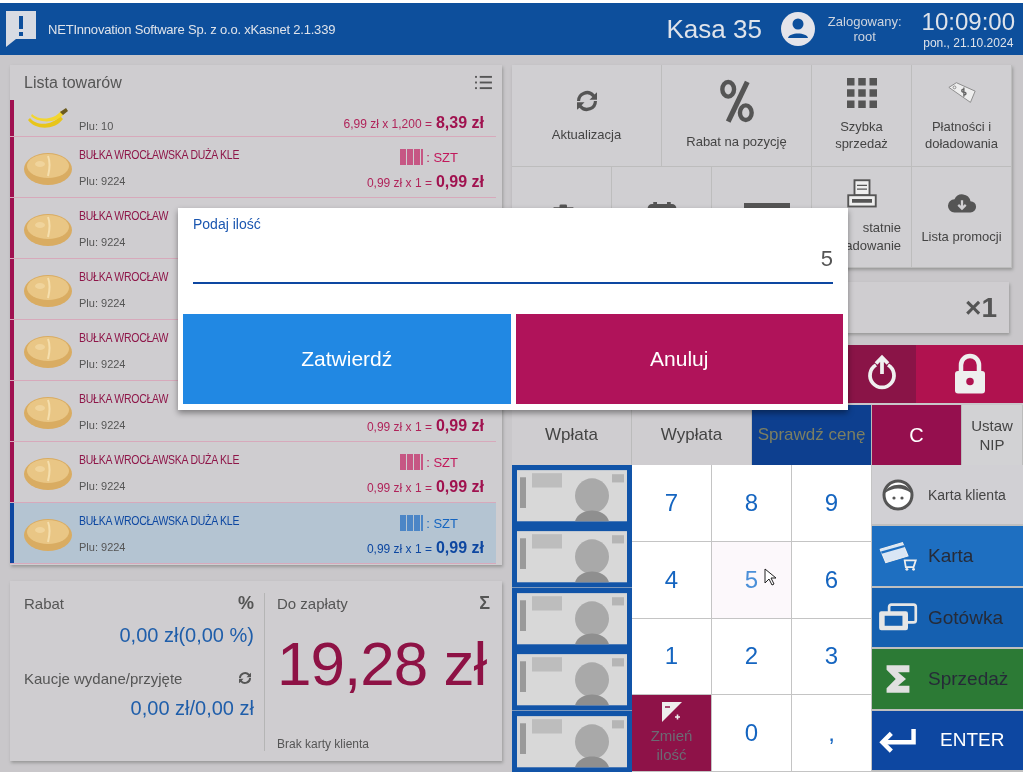  I want to click on grid-icon, so click(861, 92).